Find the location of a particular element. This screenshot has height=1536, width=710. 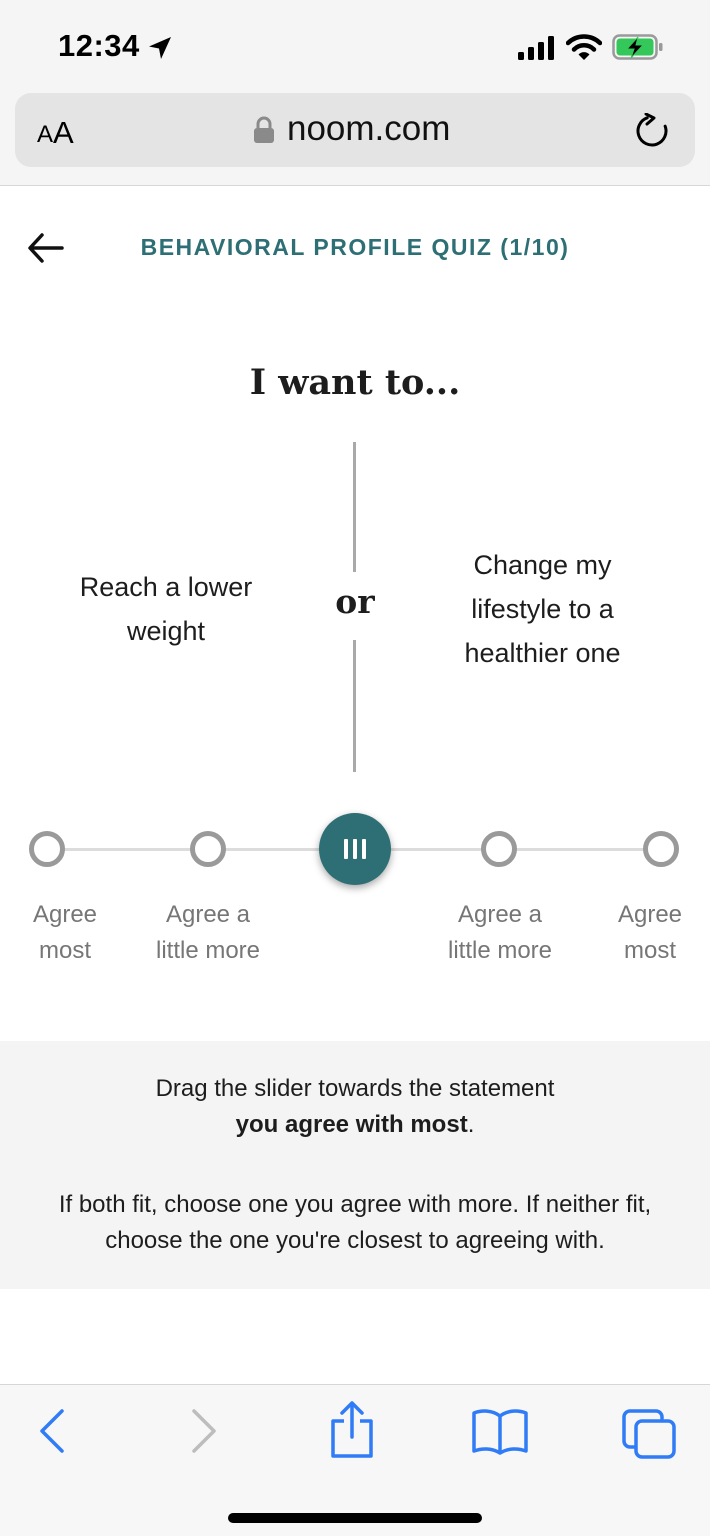

slider-stop-agree-most-left is located at coordinates (47, 849).